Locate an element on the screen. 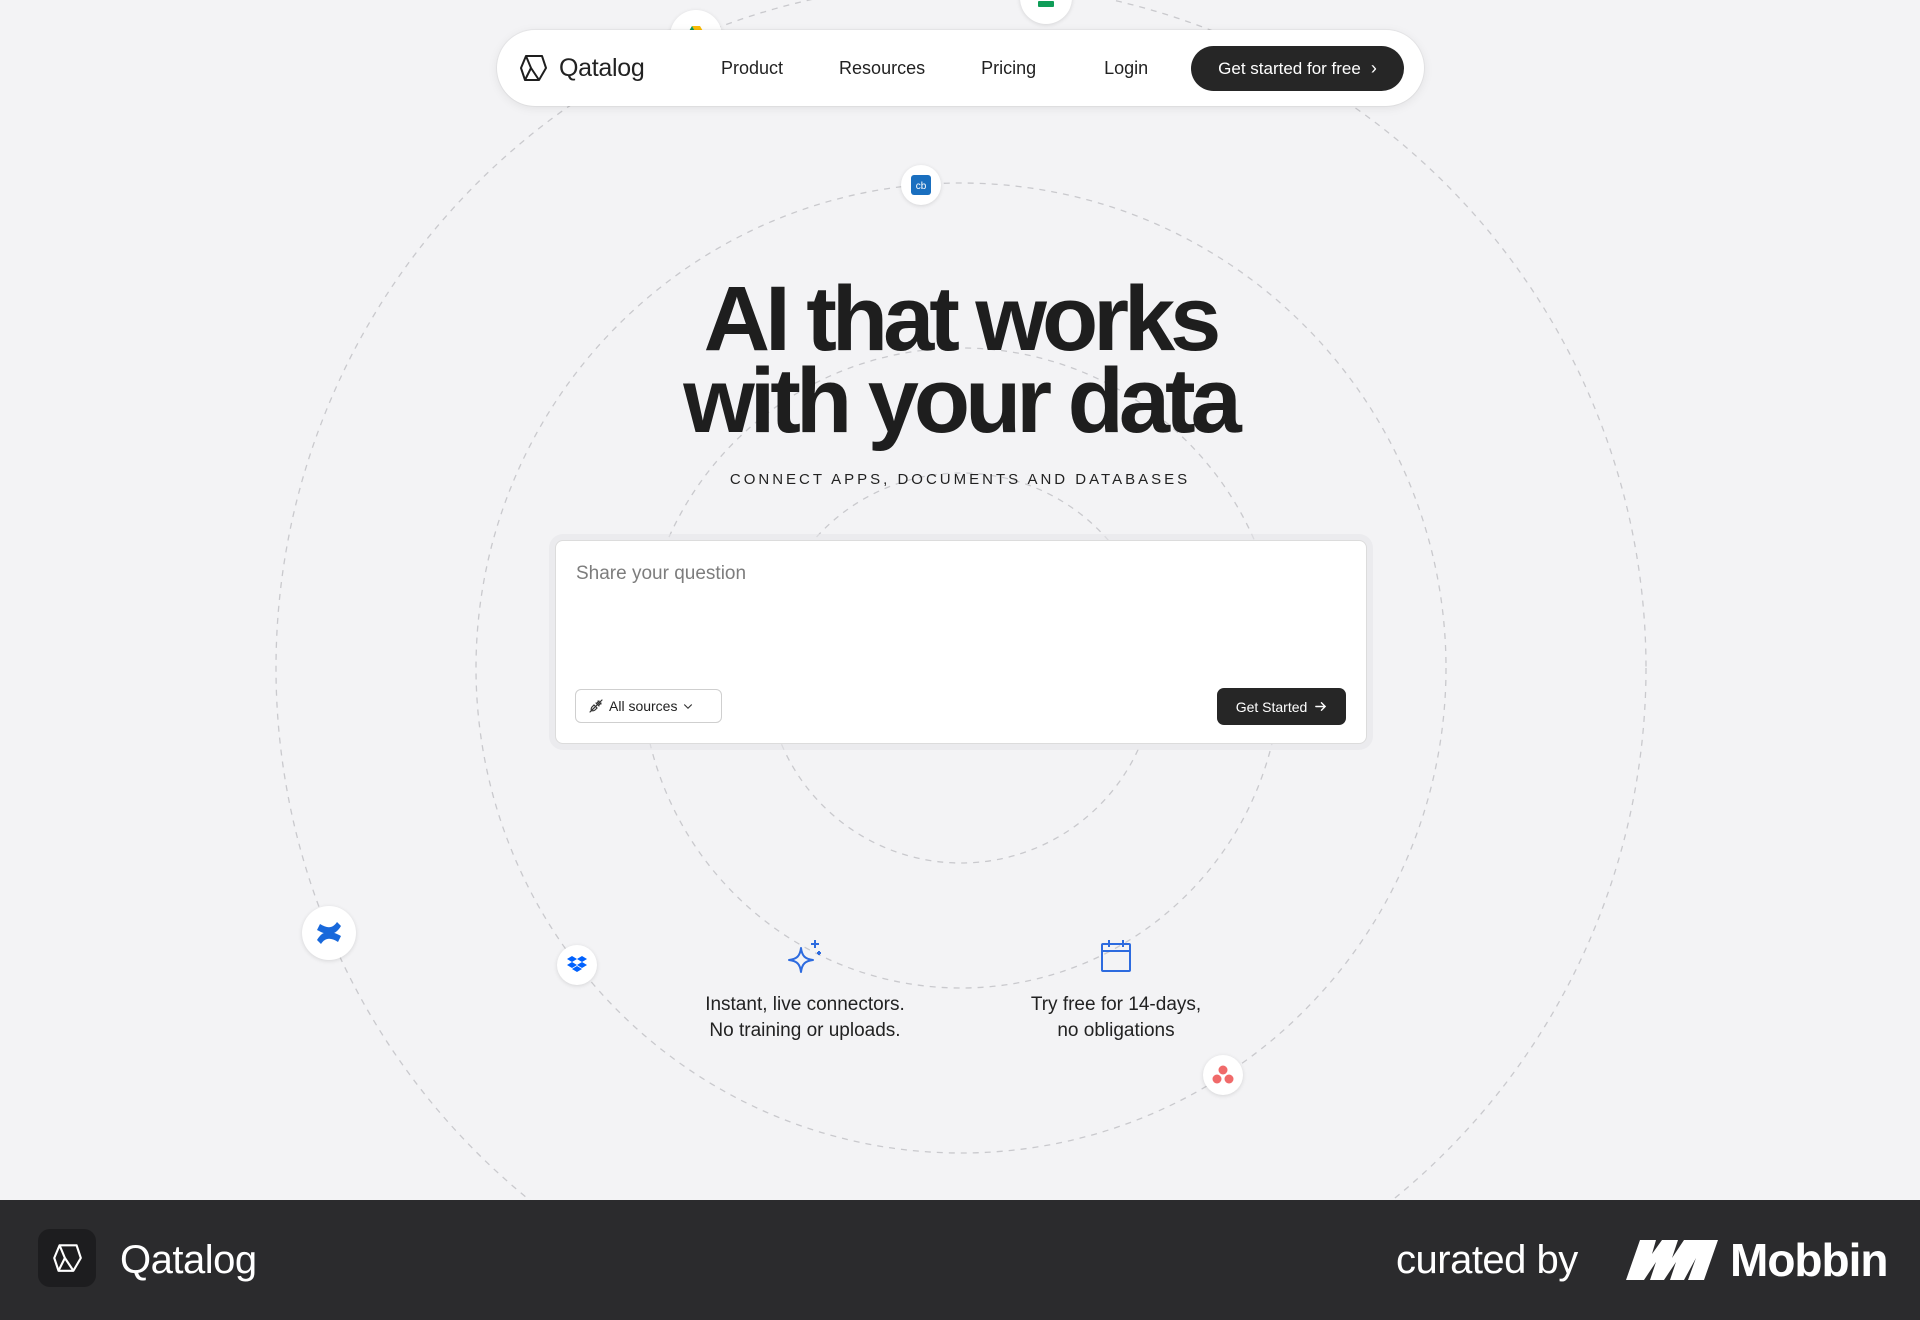  question-box: All sources Get Started is located at coordinates (961, 642).